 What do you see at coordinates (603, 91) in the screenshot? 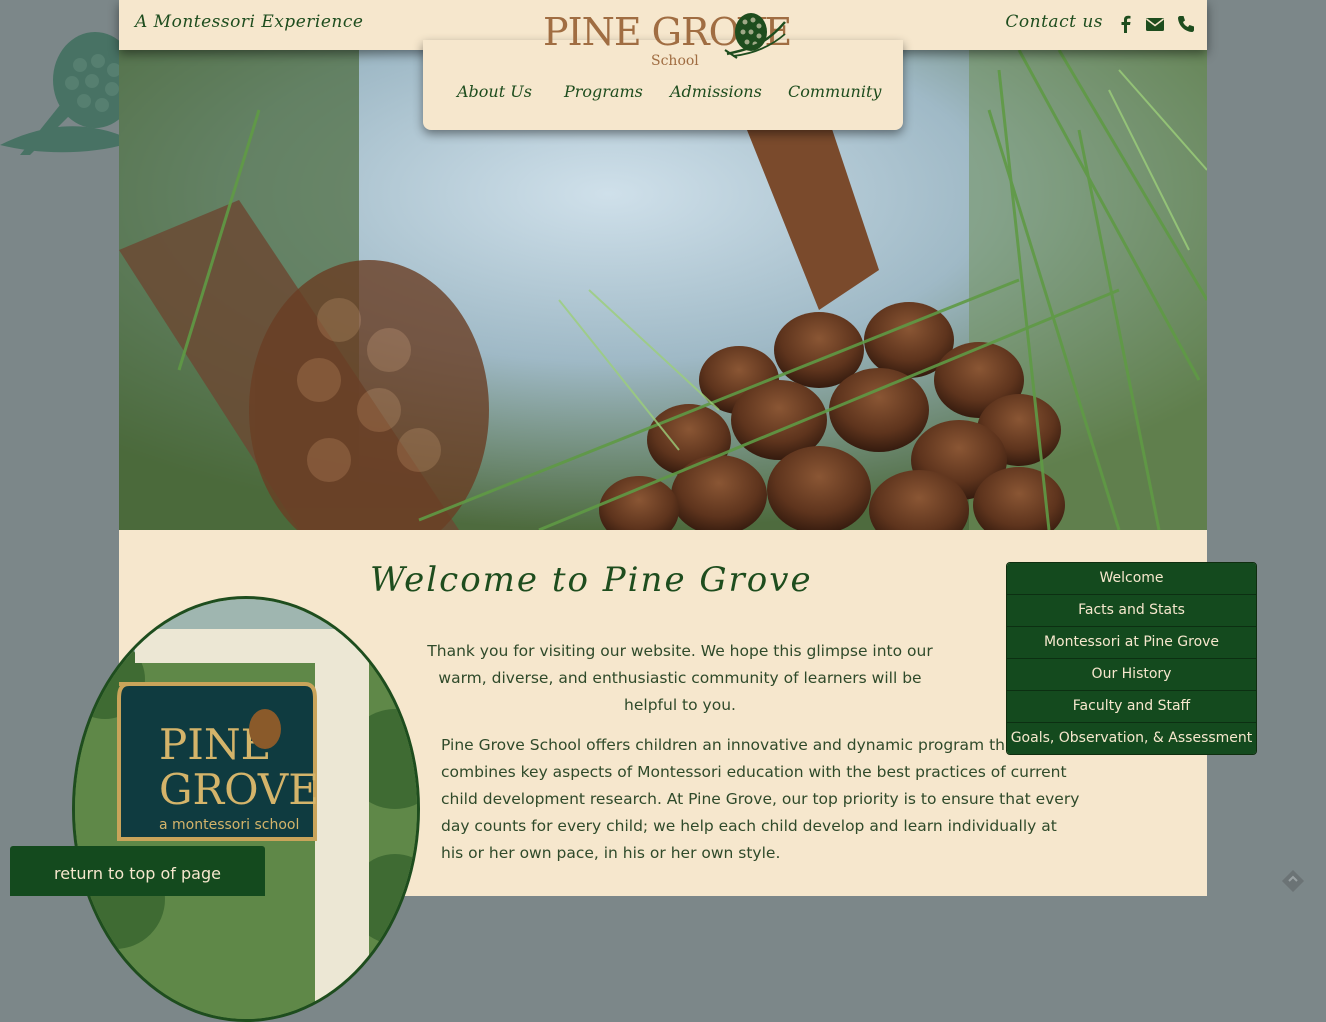
I see `nav-programs: Programs` at bounding box center [603, 91].